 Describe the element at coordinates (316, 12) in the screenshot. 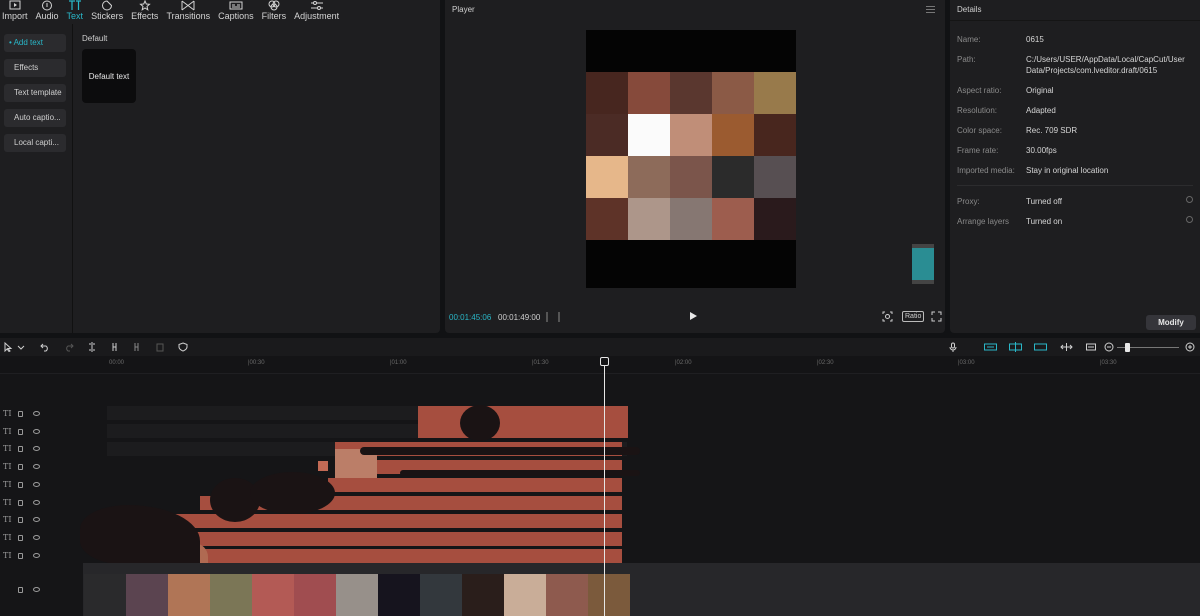

I see `tab-adjustment: Adjustment` at that location.